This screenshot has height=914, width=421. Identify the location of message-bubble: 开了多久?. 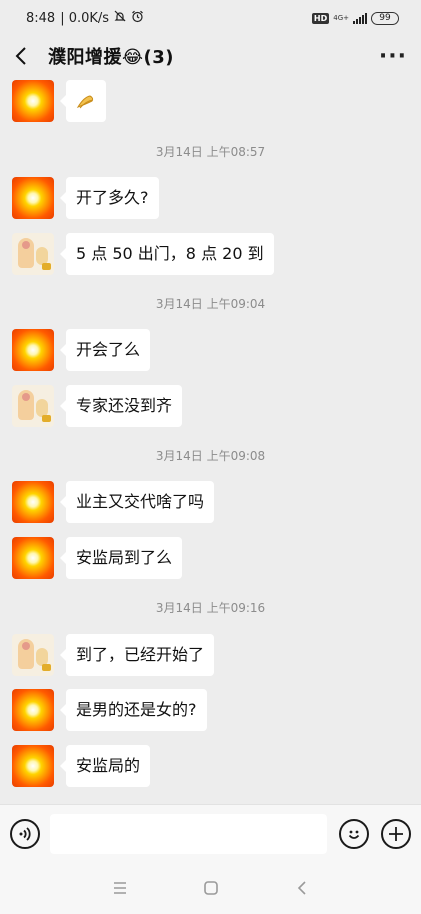
(109, 198).